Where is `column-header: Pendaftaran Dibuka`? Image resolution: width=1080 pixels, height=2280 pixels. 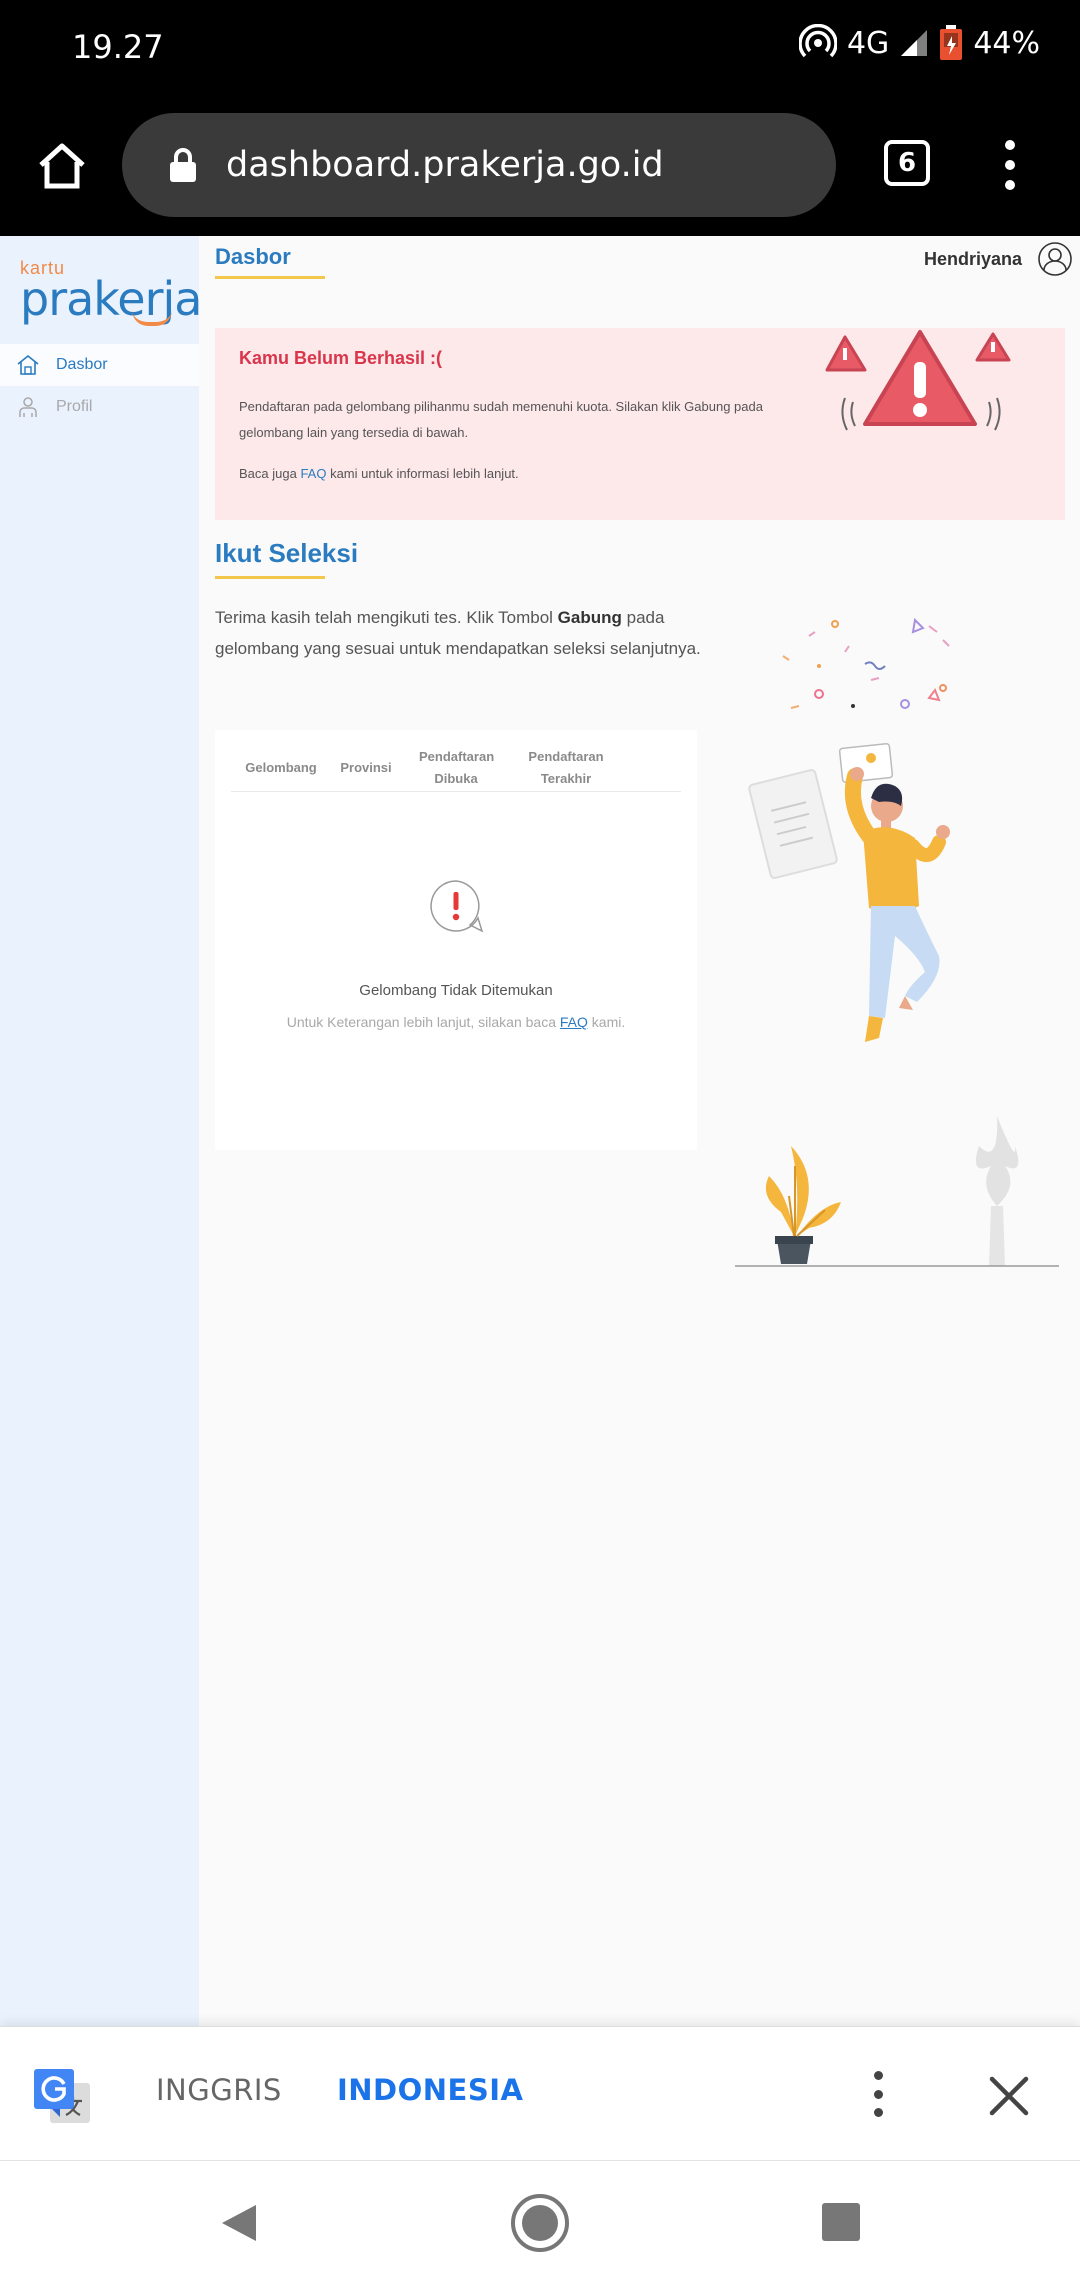 column-header: Pendaftaran Dibuka is located at coordinates (457, 767).